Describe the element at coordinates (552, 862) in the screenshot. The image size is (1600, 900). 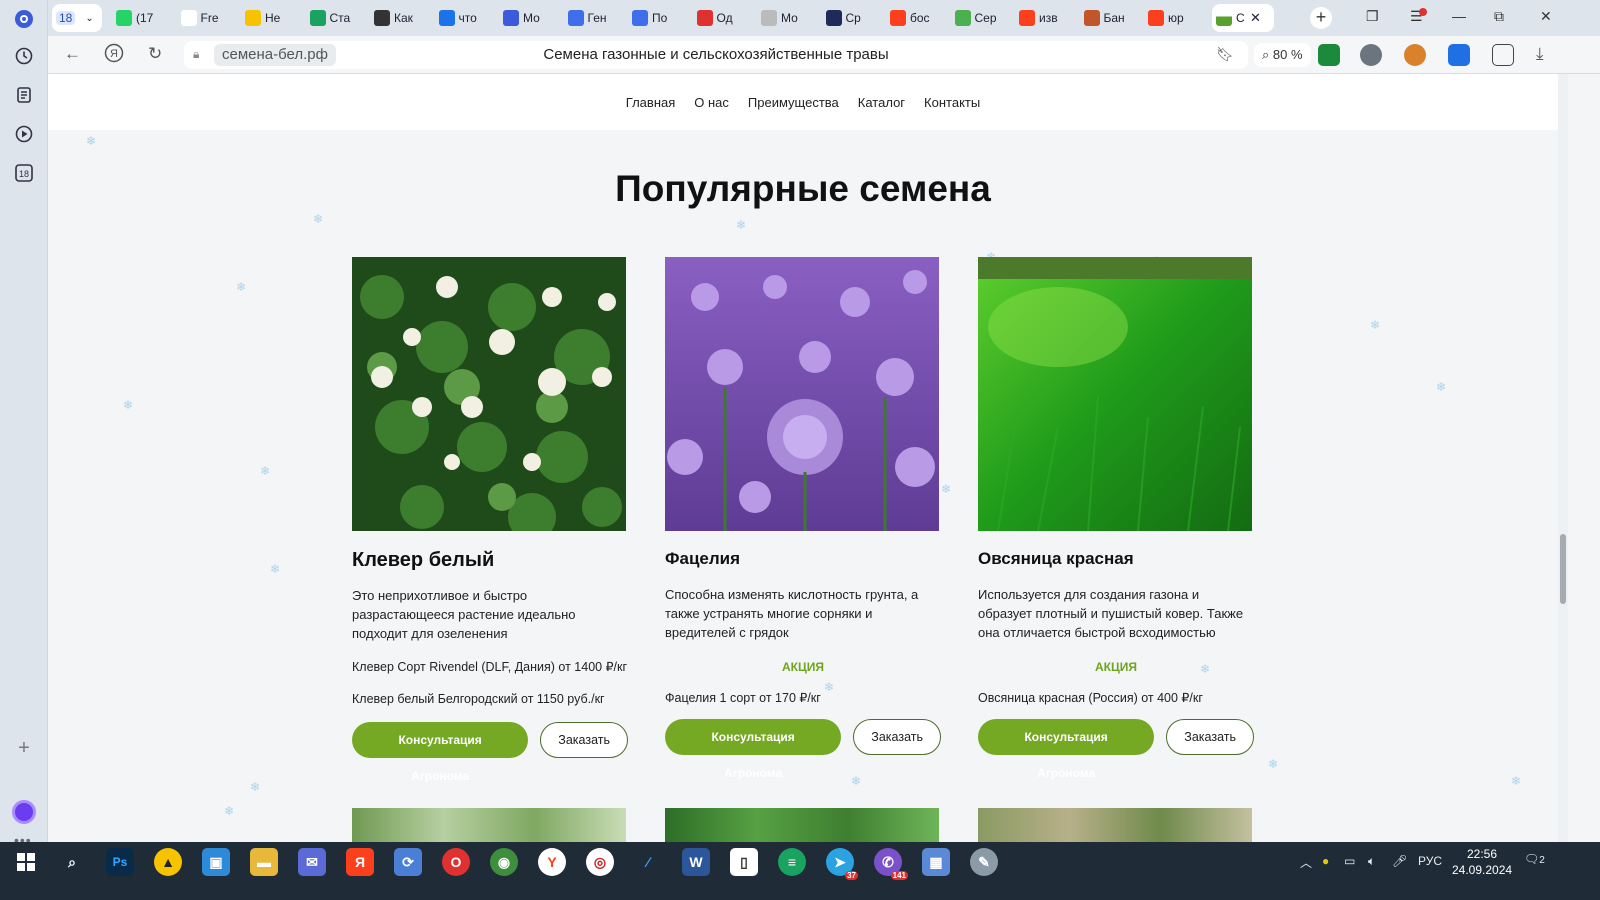
I see `yandex-browser-icon: Y` at that location.